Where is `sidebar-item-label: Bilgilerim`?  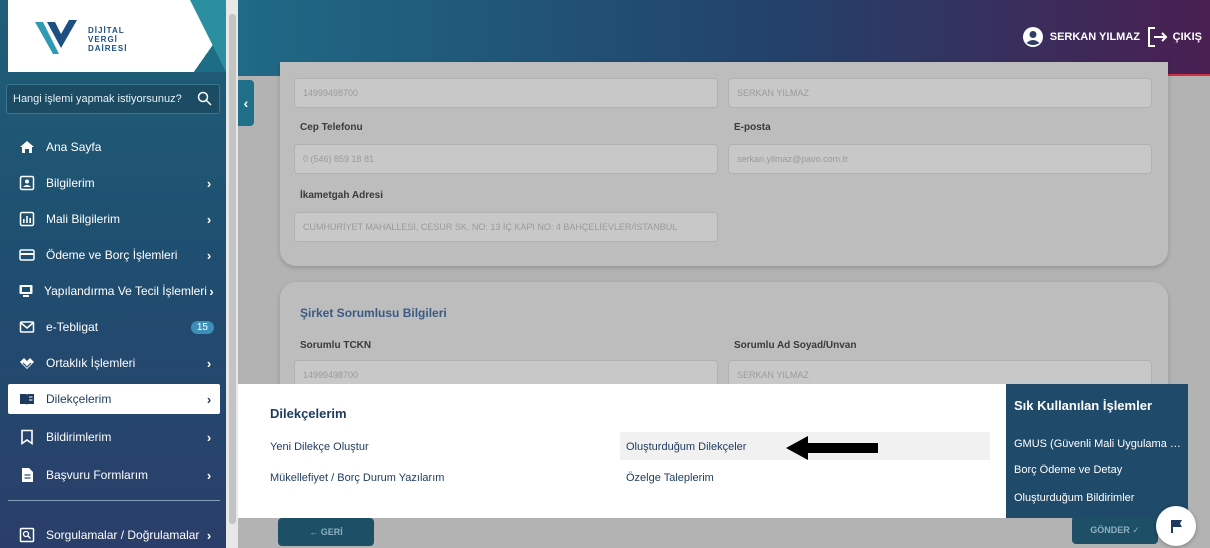 sidebar-item-label: Bilgilerim is located at coordinates (70, 183).